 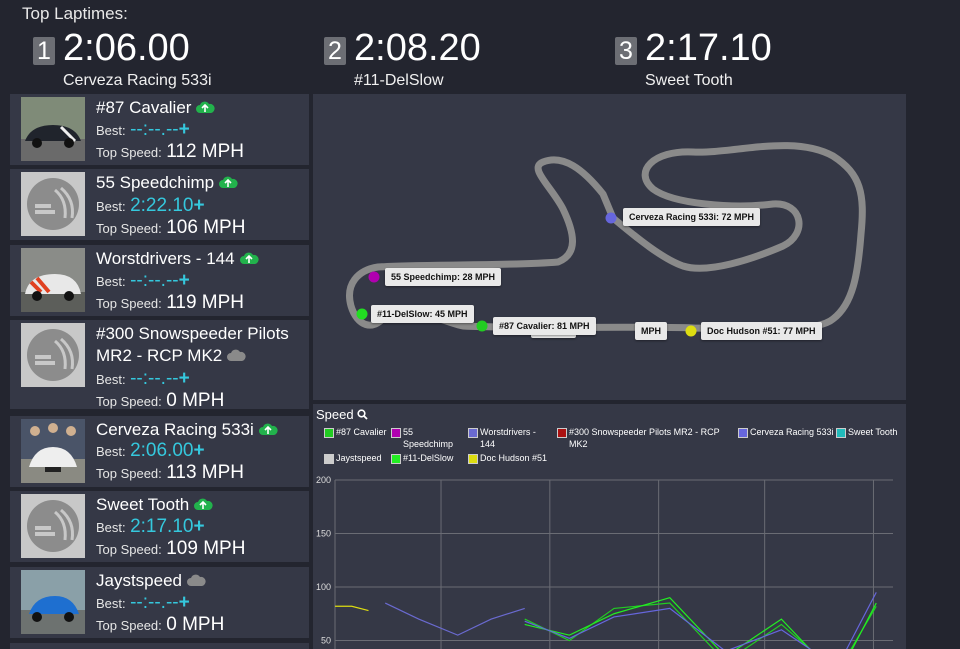 What do you see at coordinates (417, 48) in the screenshot?
I see `lap-time: 2:08.20` at bounding box center [417, 48].